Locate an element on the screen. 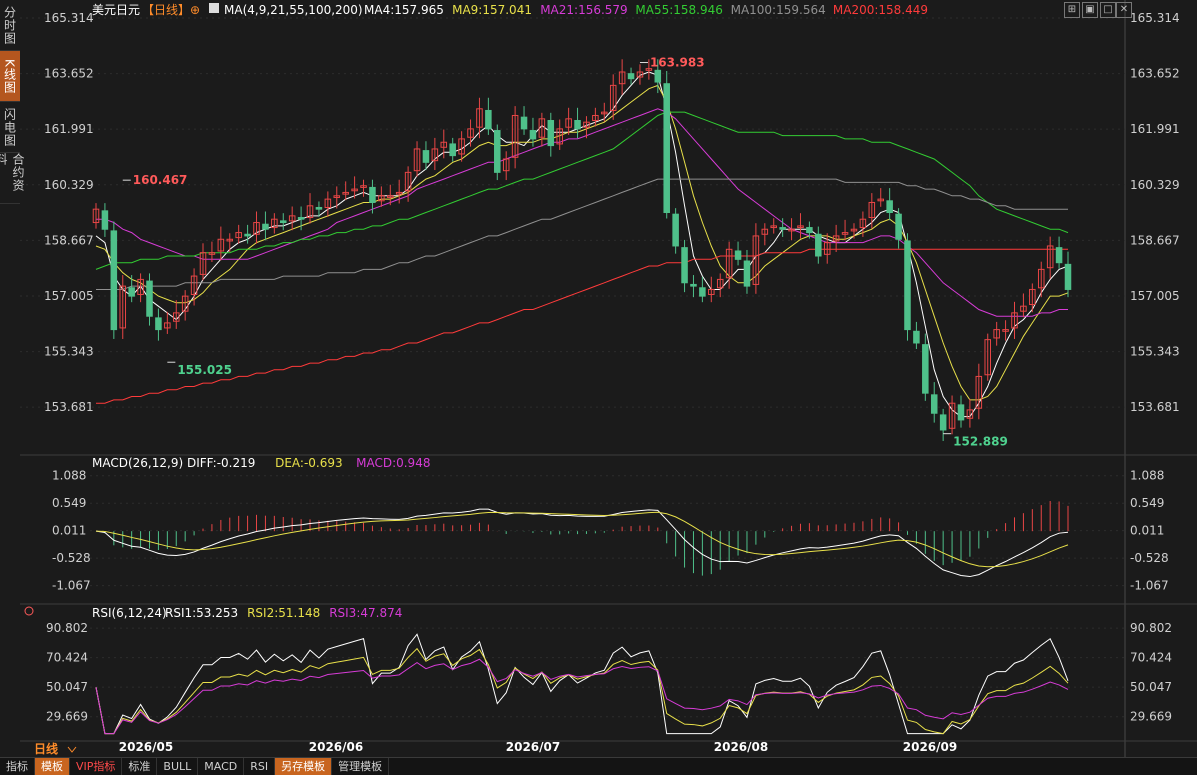 The image size is (1197, 775). rsi-button: RSI is located at coordinates (260, 766).